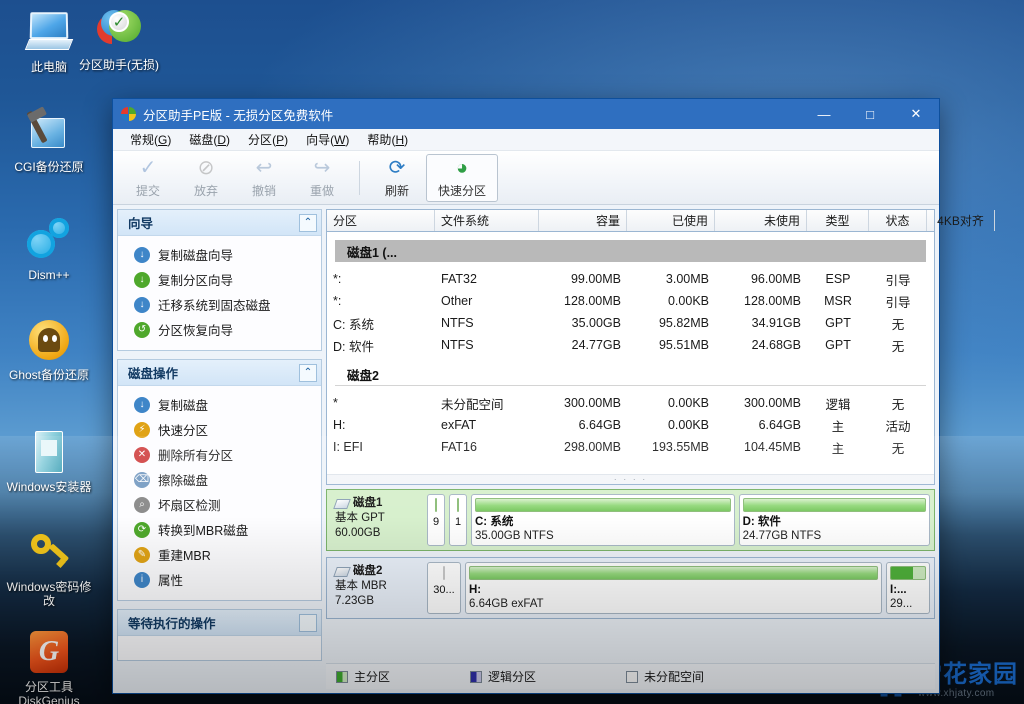 The image size is (1024, 704). Describe the element at coordinates (337, 301) in the screenshot. I see `cell-partition: *:` at that location.